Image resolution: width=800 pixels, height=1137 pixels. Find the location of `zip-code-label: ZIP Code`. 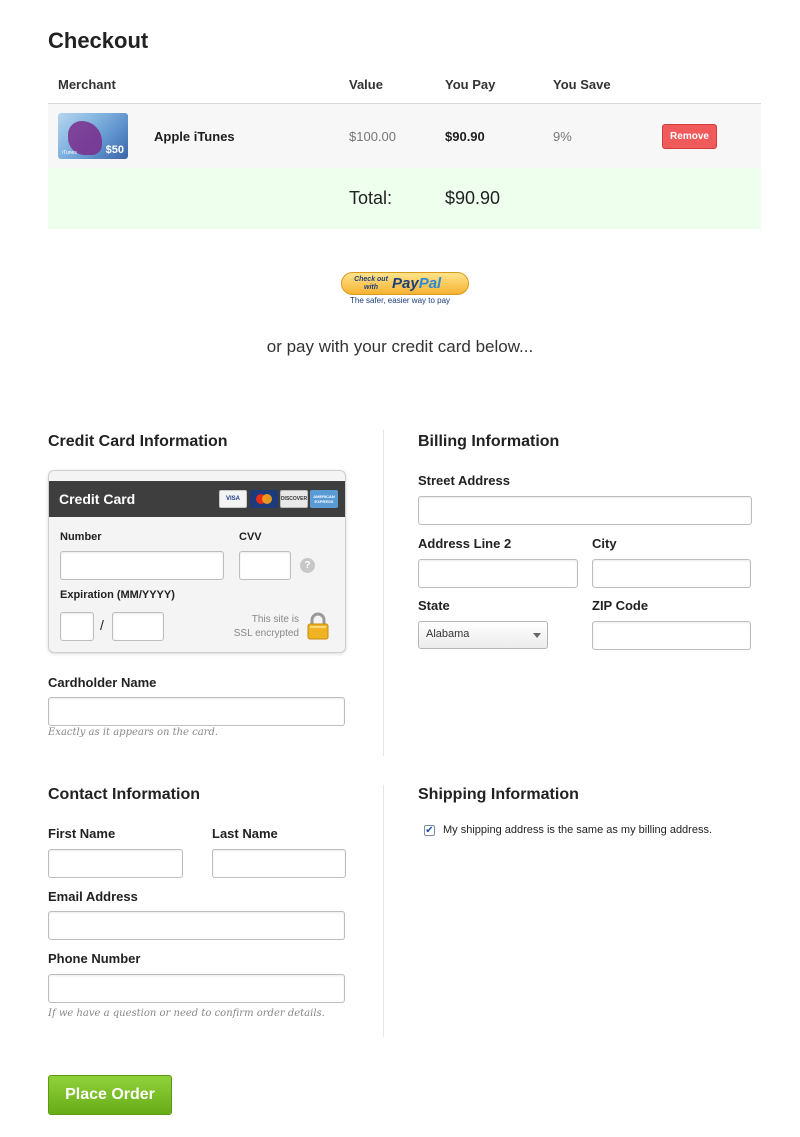

zip-code-label: ZIP Code is located at coordinates (620, 605).